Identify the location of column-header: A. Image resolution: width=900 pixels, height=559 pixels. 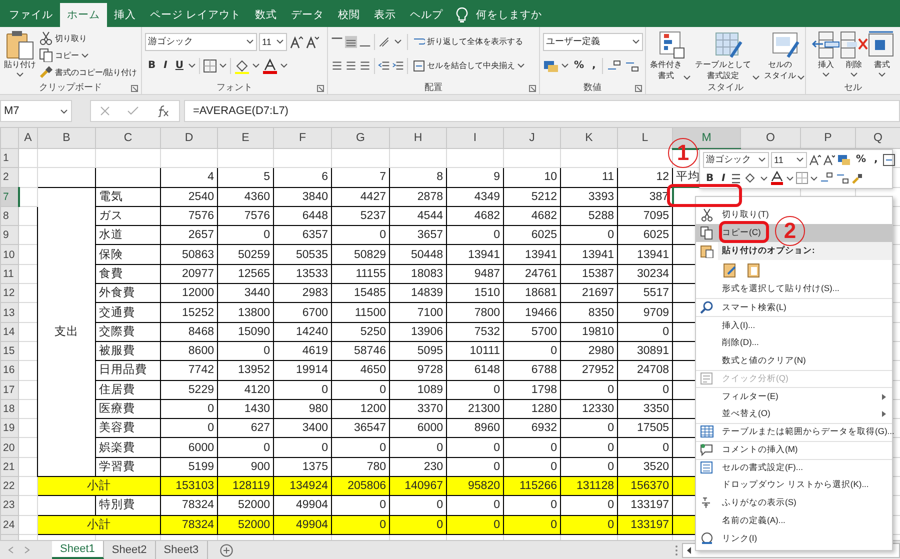
(28, 138).